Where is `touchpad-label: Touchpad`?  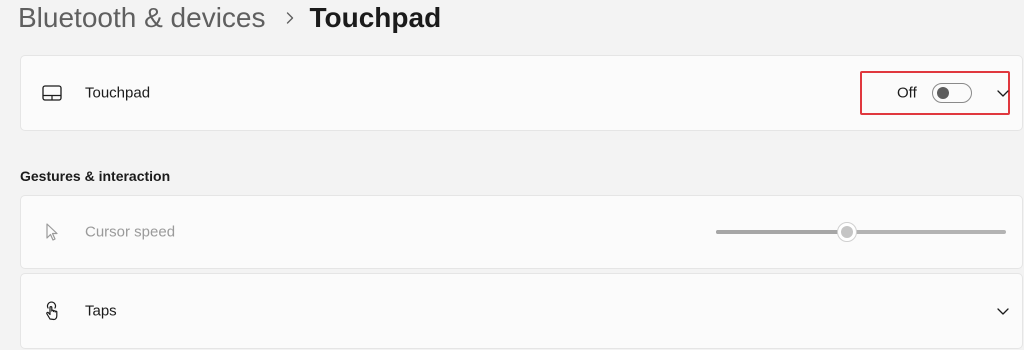
touchpad-label: Touchpad is located at coordinates (118, 93).